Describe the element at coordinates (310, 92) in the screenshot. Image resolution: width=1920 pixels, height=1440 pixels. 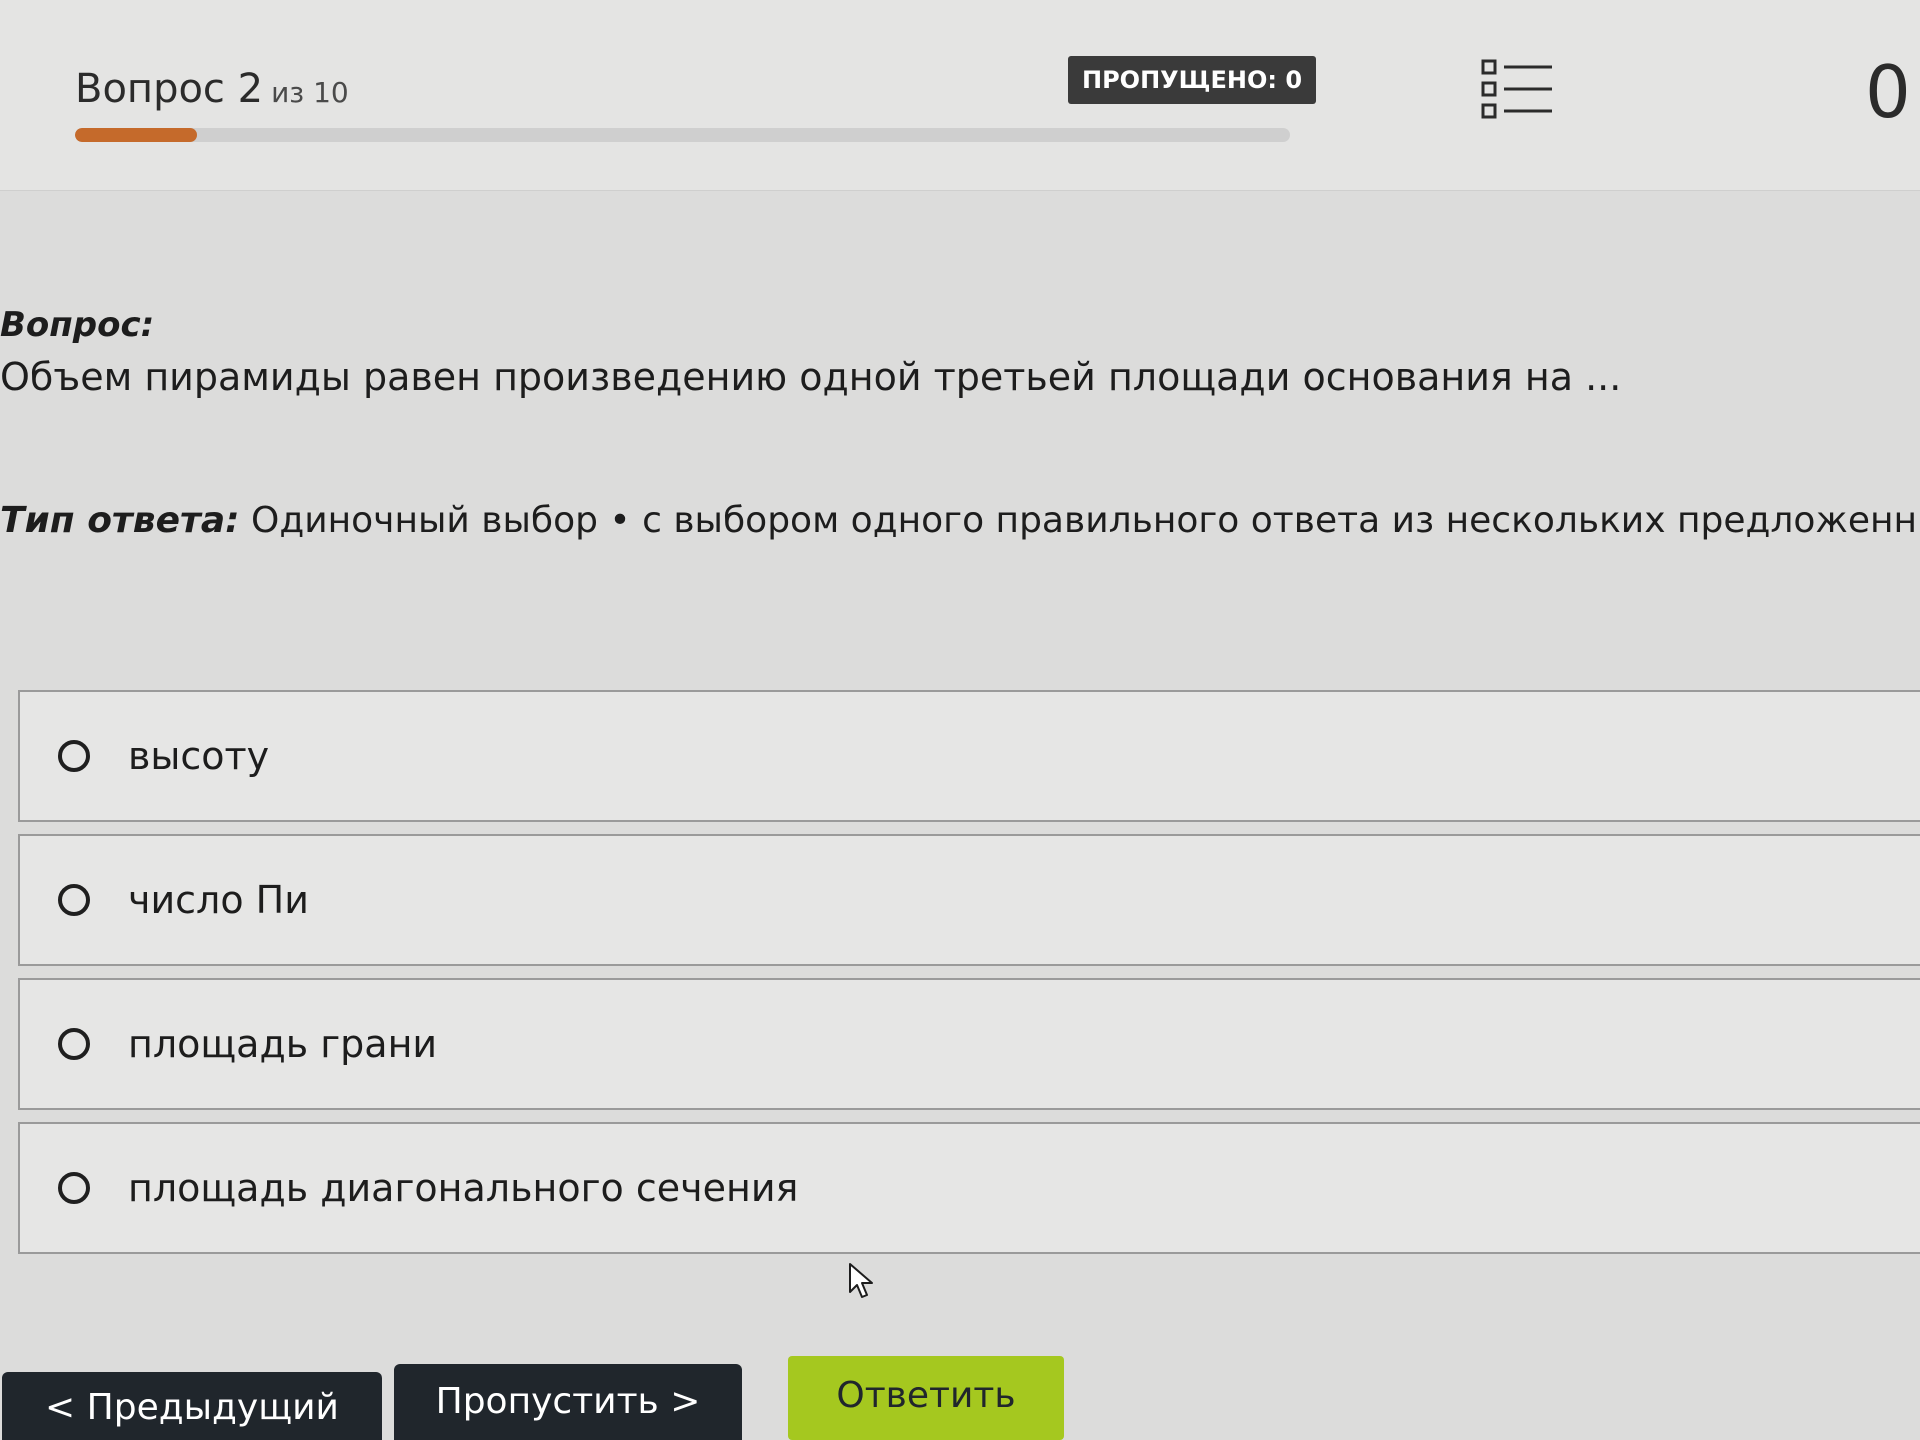
I see `question-total: из 10` at that location.